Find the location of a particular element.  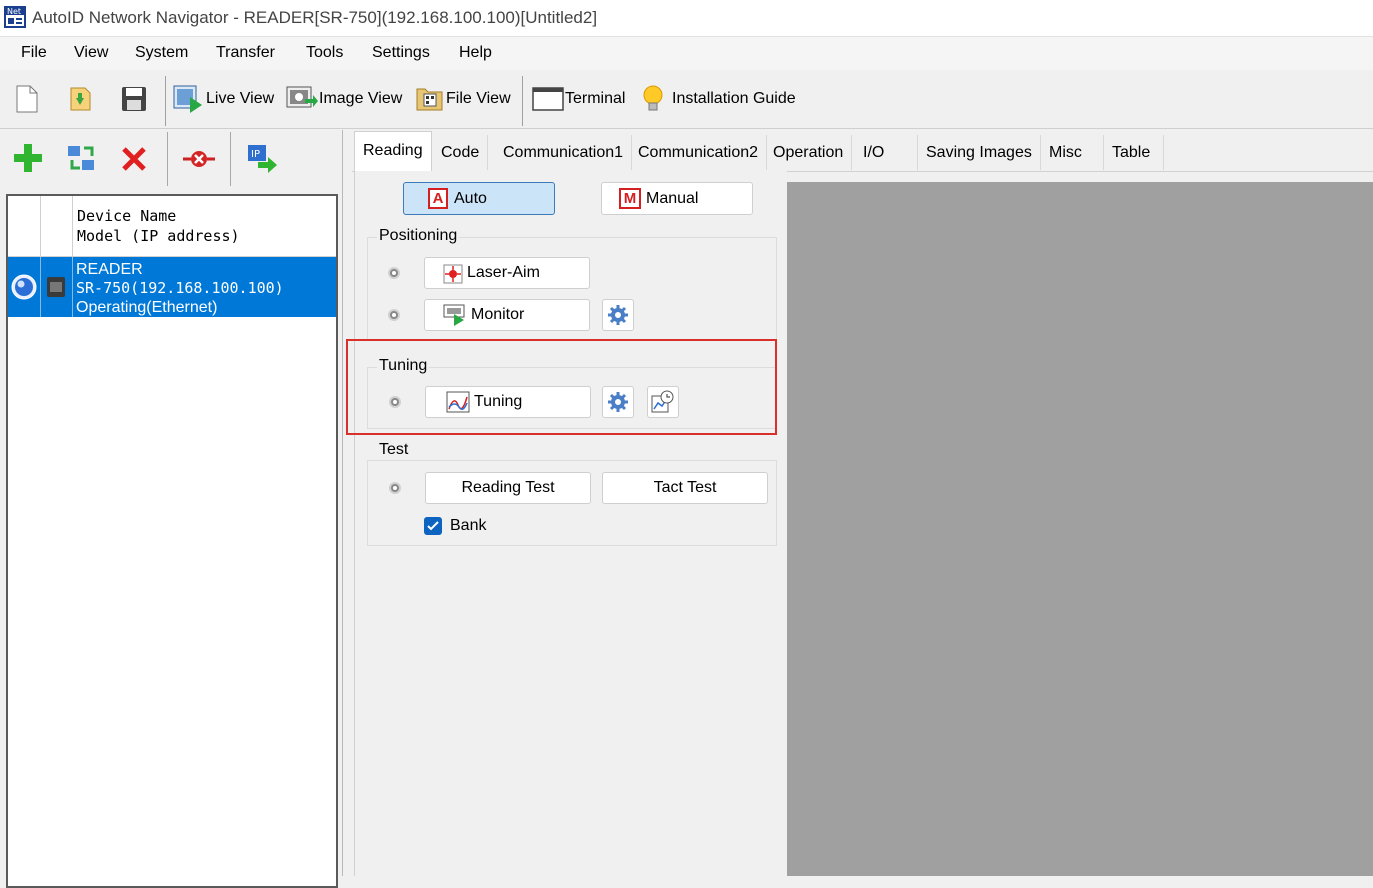

tab-table: Table is located at coordinates (1134, 152).